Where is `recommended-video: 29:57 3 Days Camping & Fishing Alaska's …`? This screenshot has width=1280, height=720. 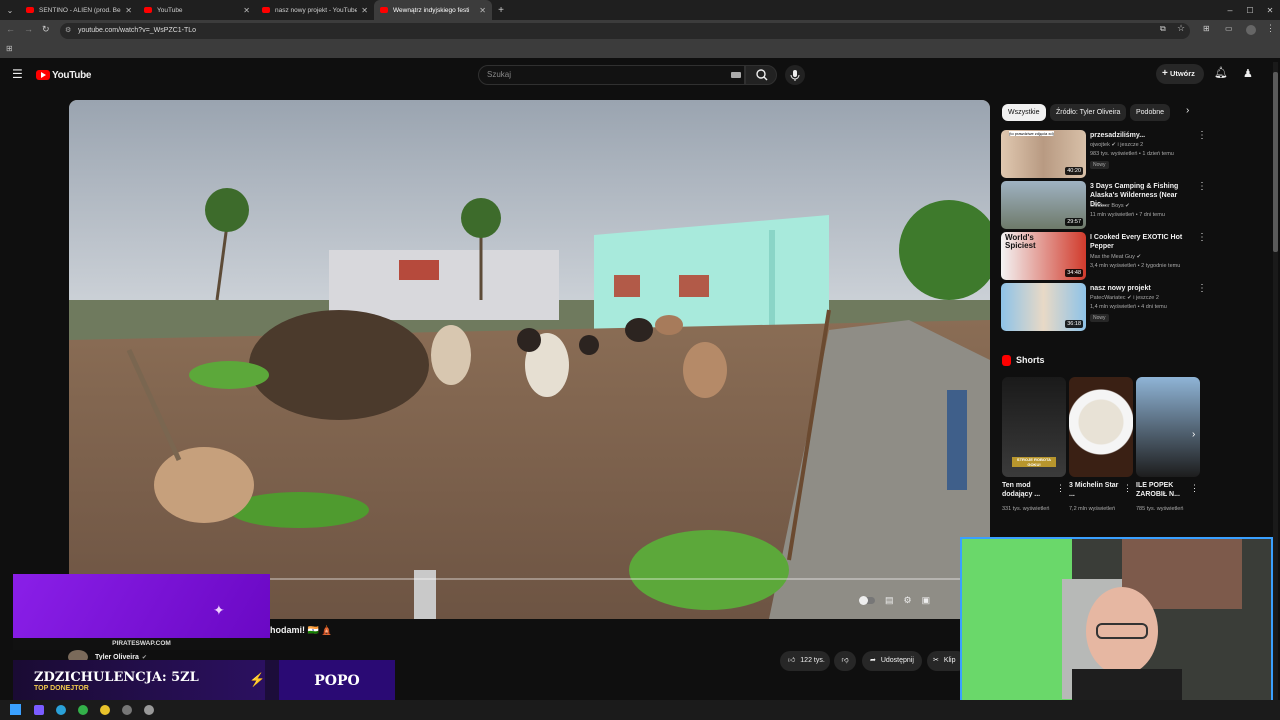 recommended-video: 29:57 3 Days Camping & Fishing Alaska's … is located at coordinates (1104, 205).